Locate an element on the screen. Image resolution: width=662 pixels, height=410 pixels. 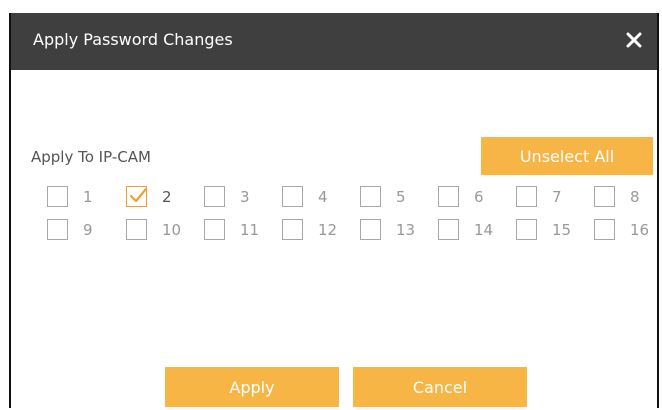
camera-checkbox-2: 2 is located at coordinates (149, 196).